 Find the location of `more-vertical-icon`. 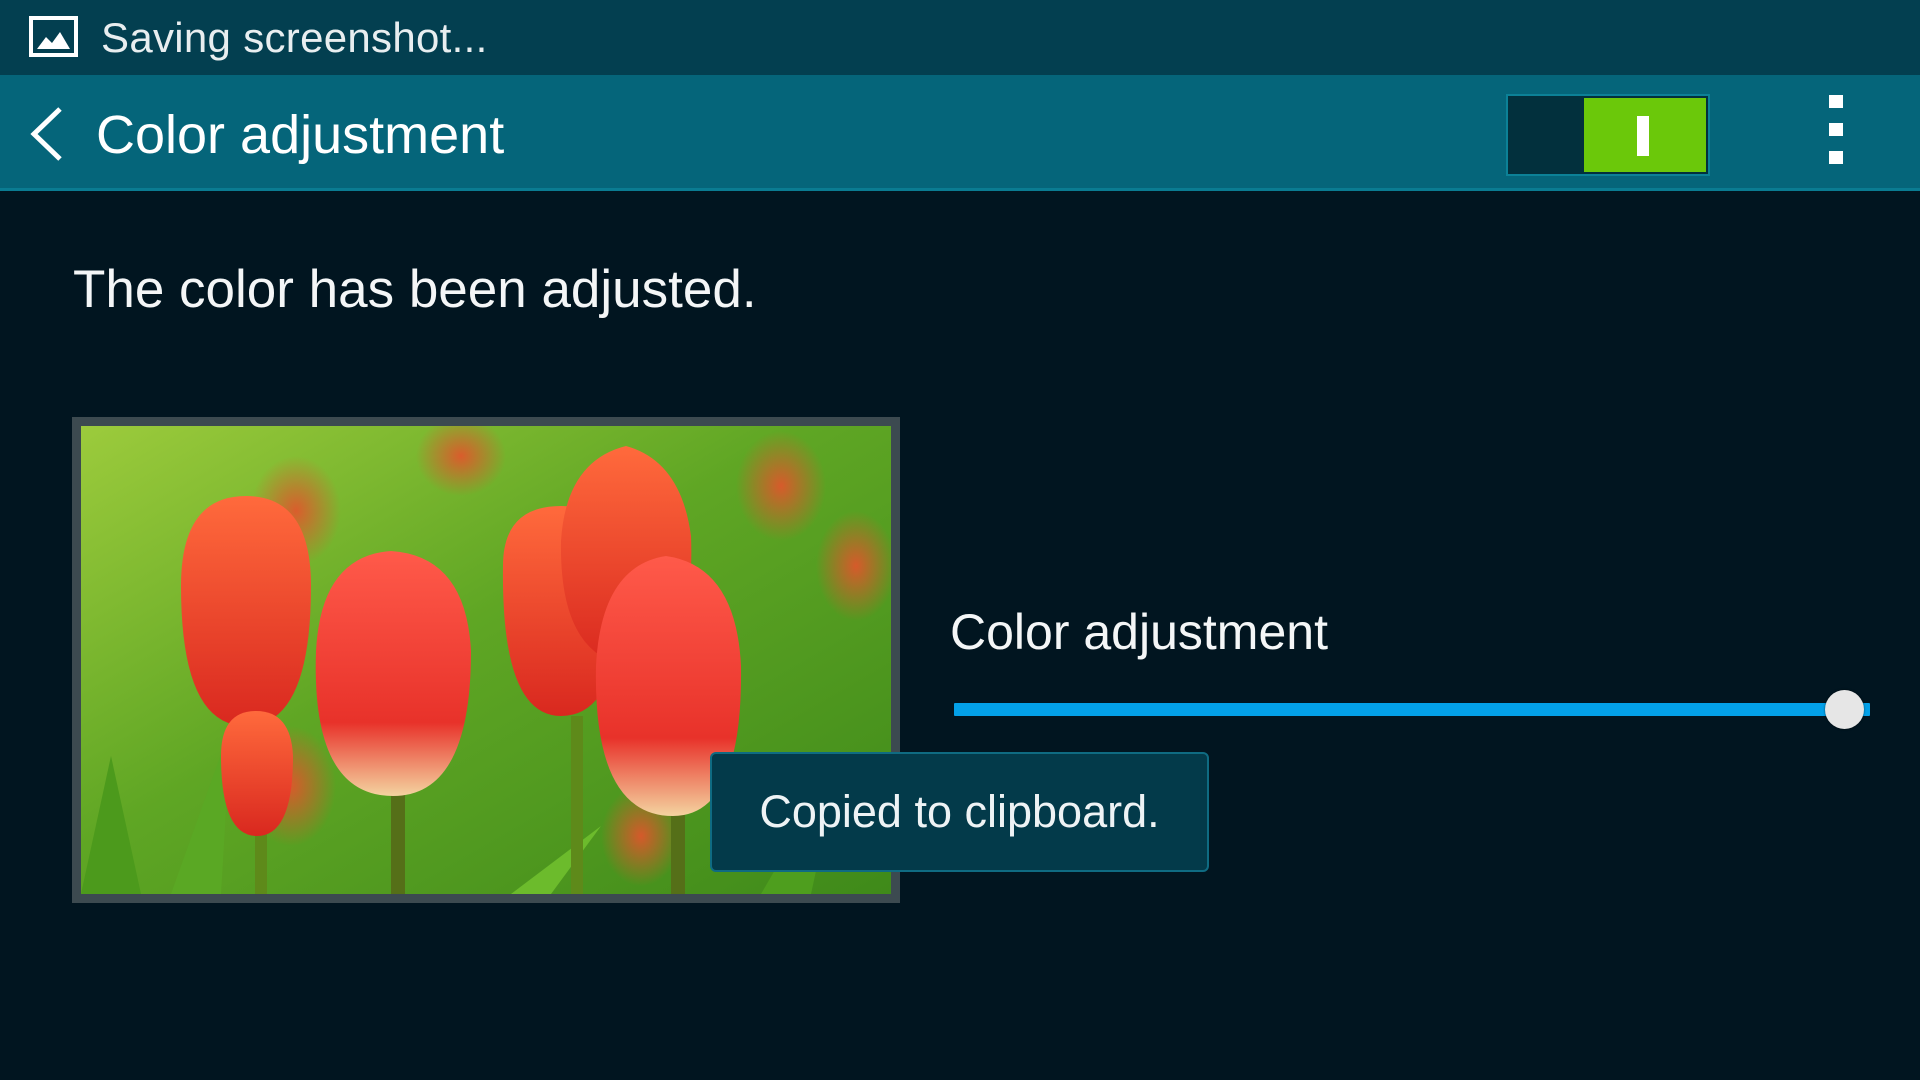

more-vertical-icon is located at coordinates (1836, 101).